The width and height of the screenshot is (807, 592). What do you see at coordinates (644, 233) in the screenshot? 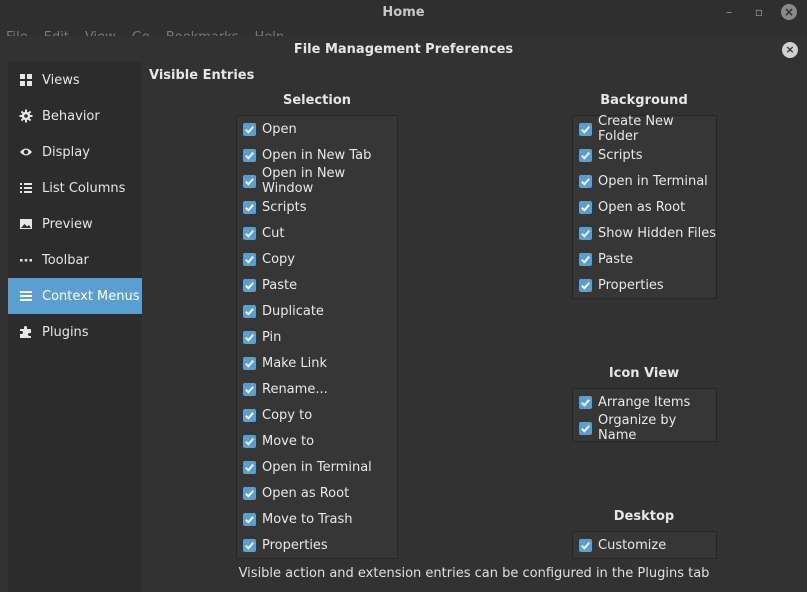
I see `background-entry-row: Show Hidden Files` at bounding box center [644, 233].